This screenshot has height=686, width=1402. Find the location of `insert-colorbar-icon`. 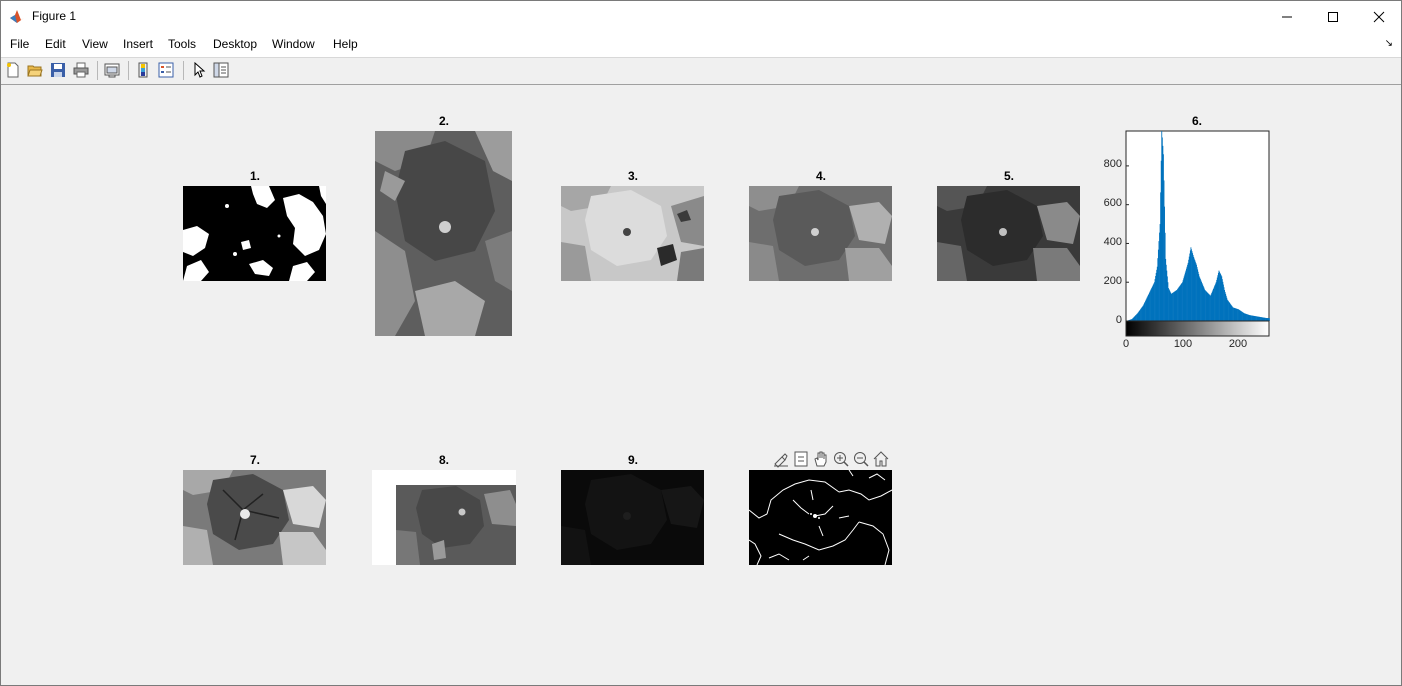

insert-colorbar-icon is located at coordinates (143, 70).